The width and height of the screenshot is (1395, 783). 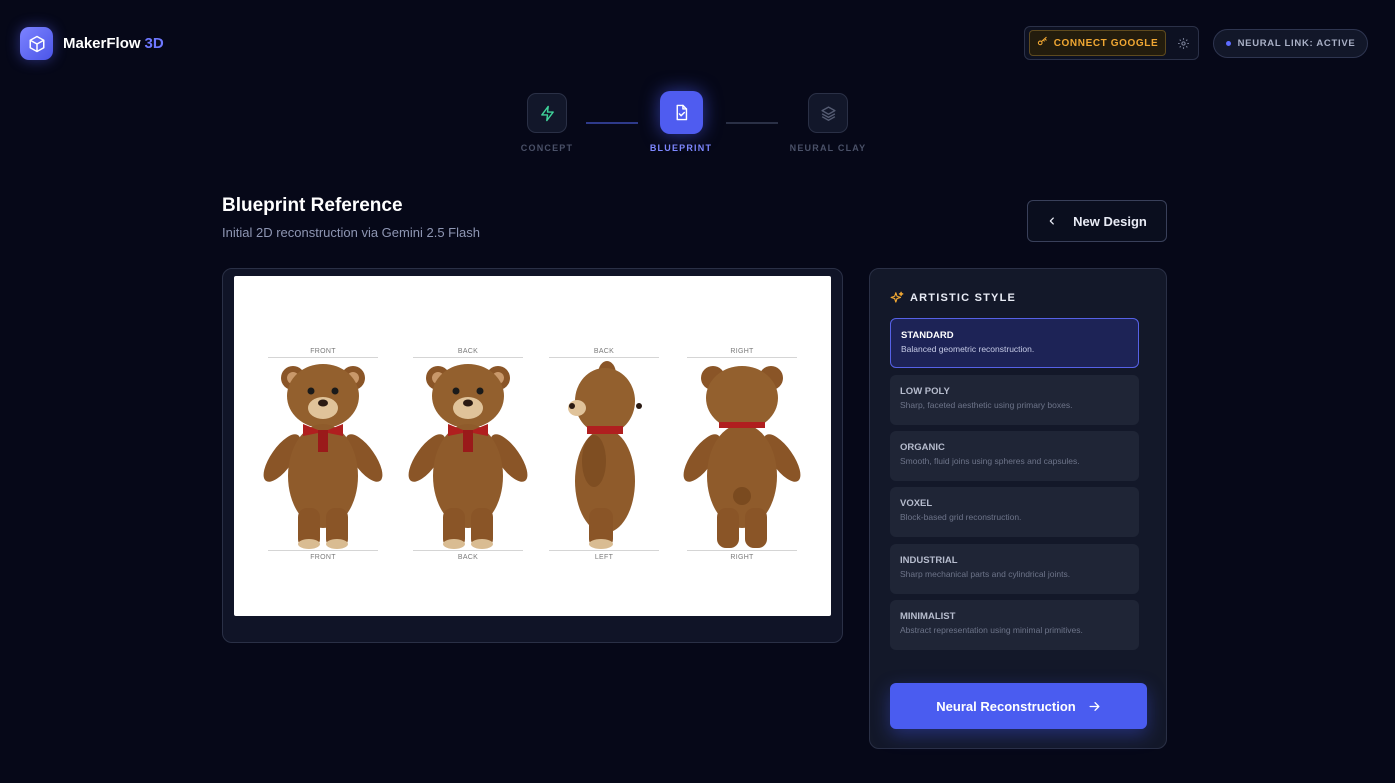 I want to click on app-name-accent: 3D, so click(x=154, y=43).